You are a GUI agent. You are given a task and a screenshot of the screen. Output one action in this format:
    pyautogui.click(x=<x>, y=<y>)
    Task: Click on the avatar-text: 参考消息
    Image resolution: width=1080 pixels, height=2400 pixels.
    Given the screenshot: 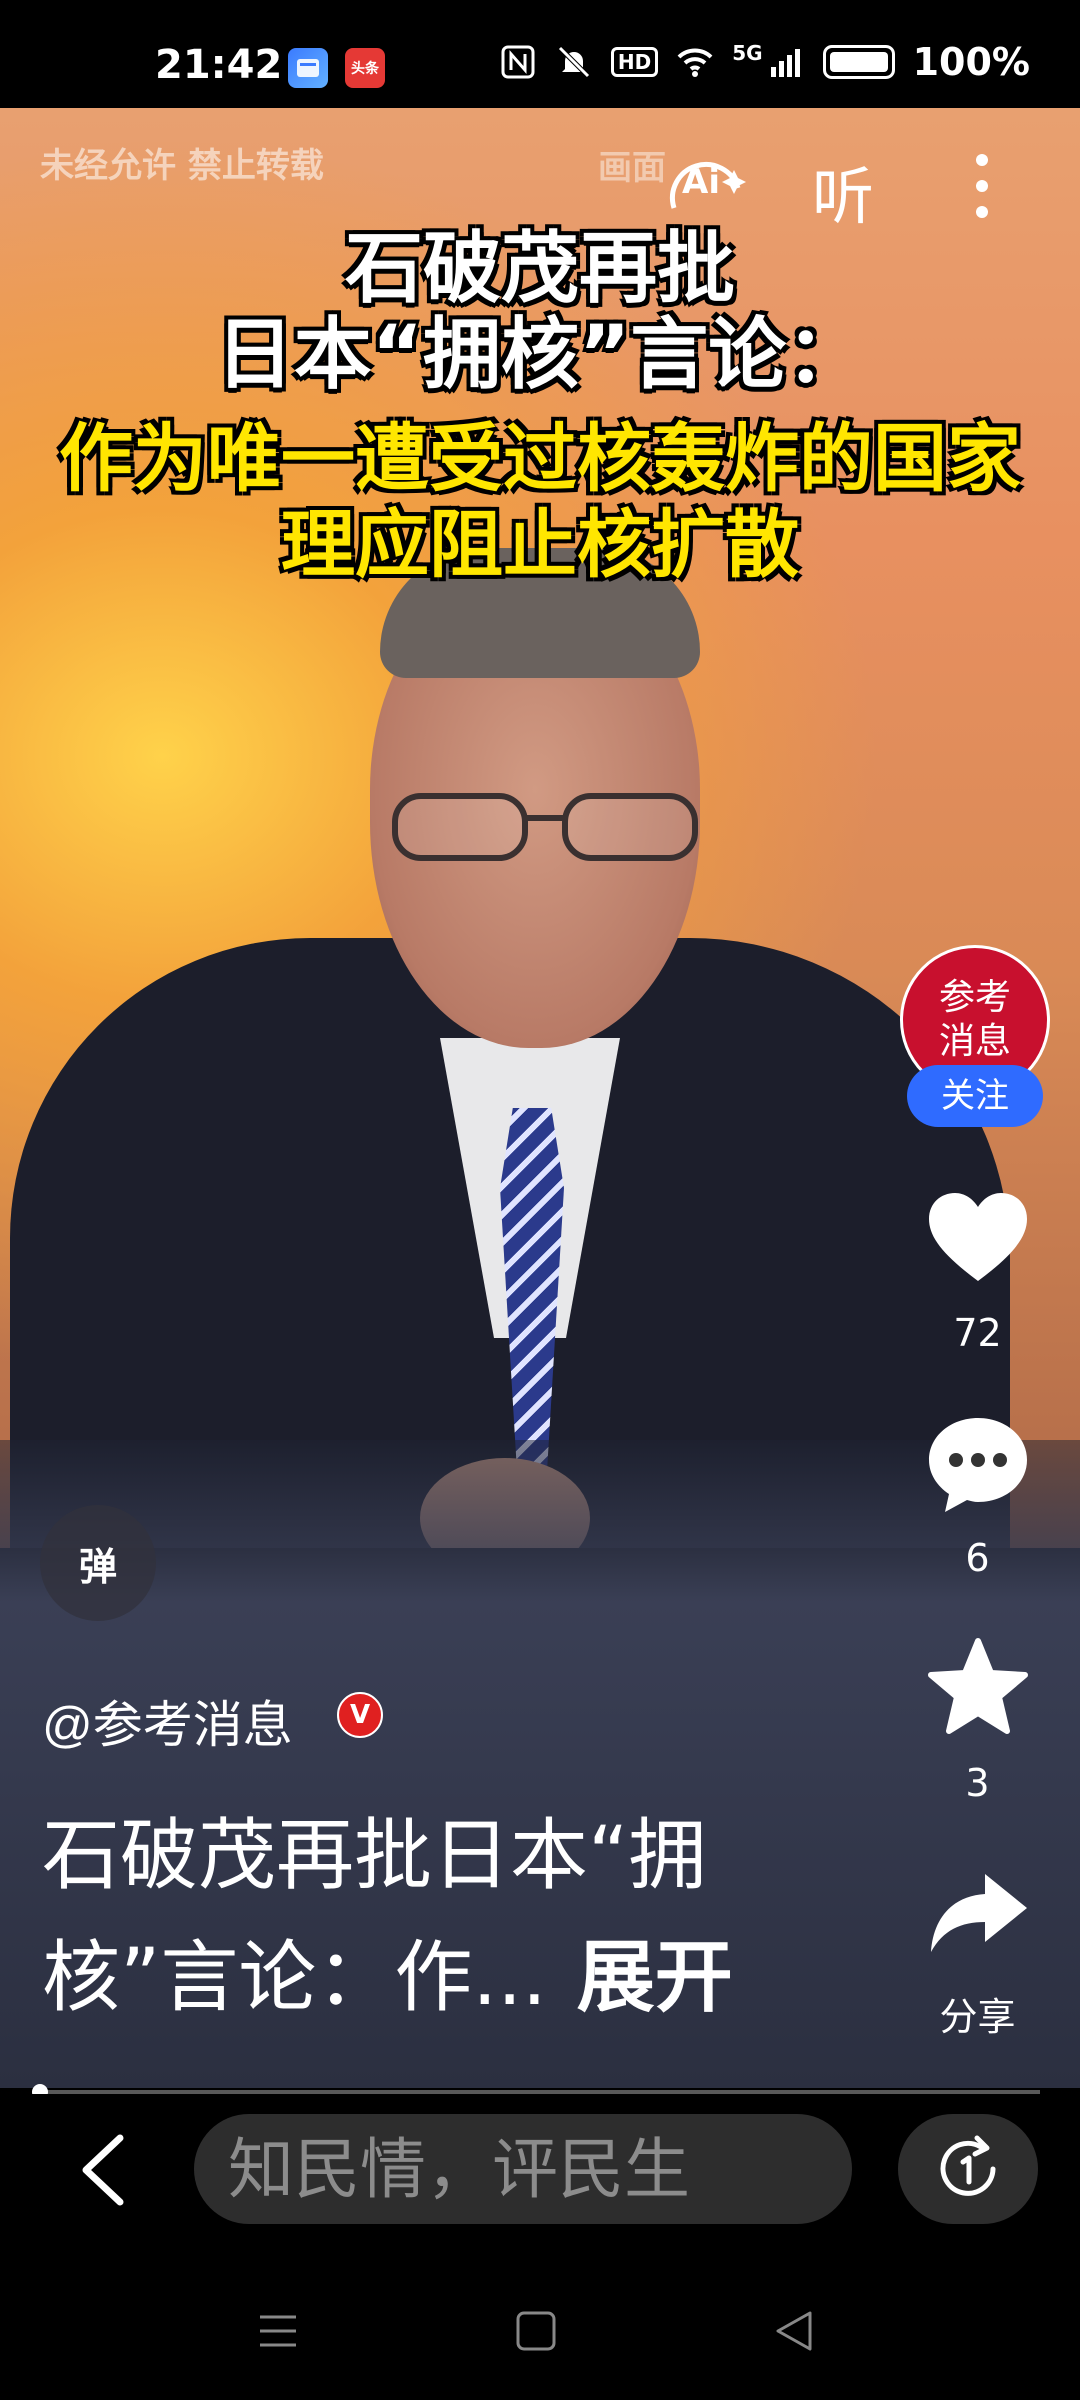 What is the action you would take?
    pyautogui.click(x=974, y=1019)
    